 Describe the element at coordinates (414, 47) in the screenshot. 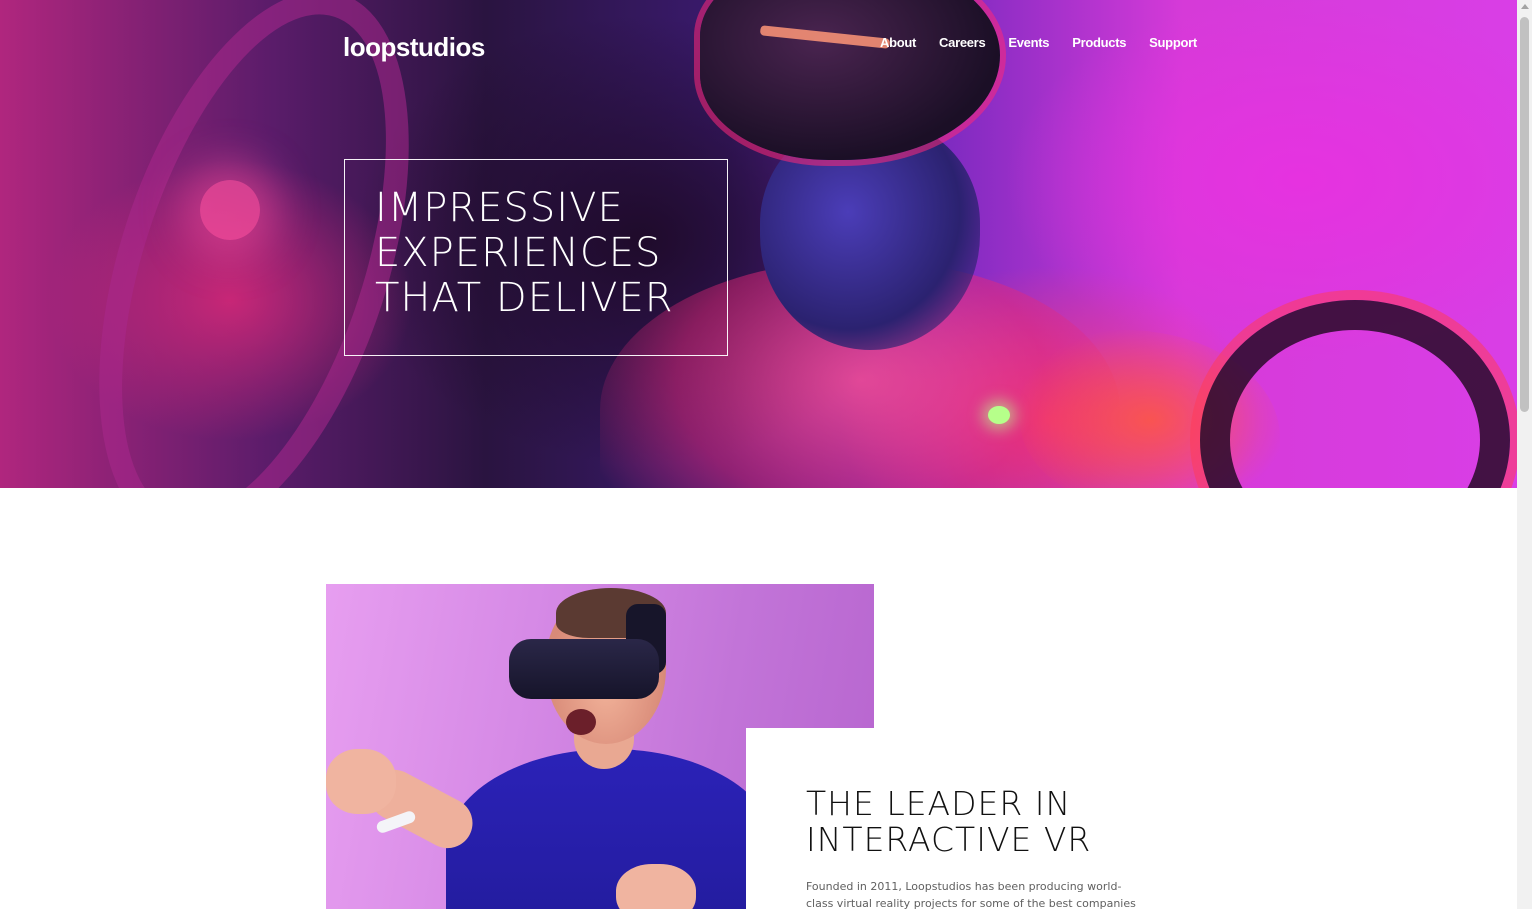

I see `site-logo: loopstudios` at that location.